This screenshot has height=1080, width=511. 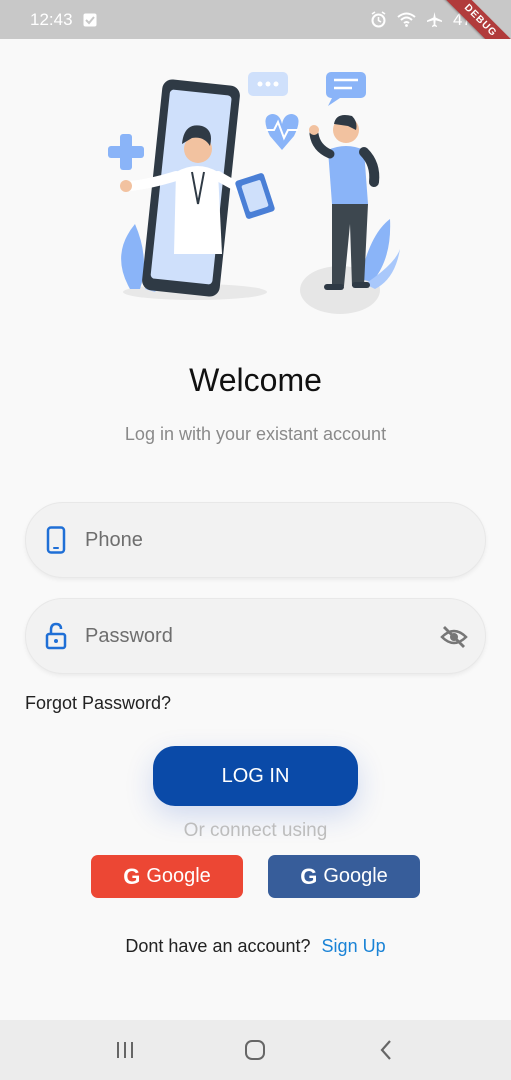 I want to click on alarm-icon, so click(x=378, y=19).